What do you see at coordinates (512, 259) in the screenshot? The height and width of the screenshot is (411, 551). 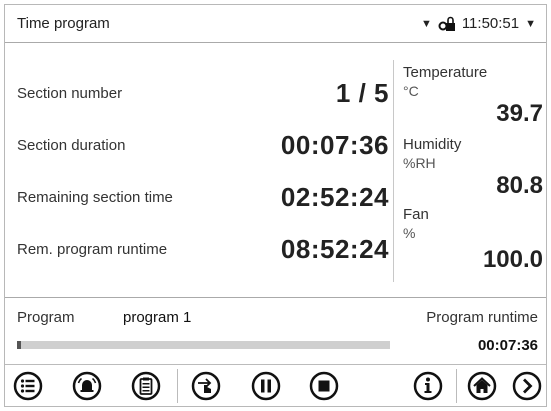 I see `fan-value: 100.0` at bounding box center [512, 259].